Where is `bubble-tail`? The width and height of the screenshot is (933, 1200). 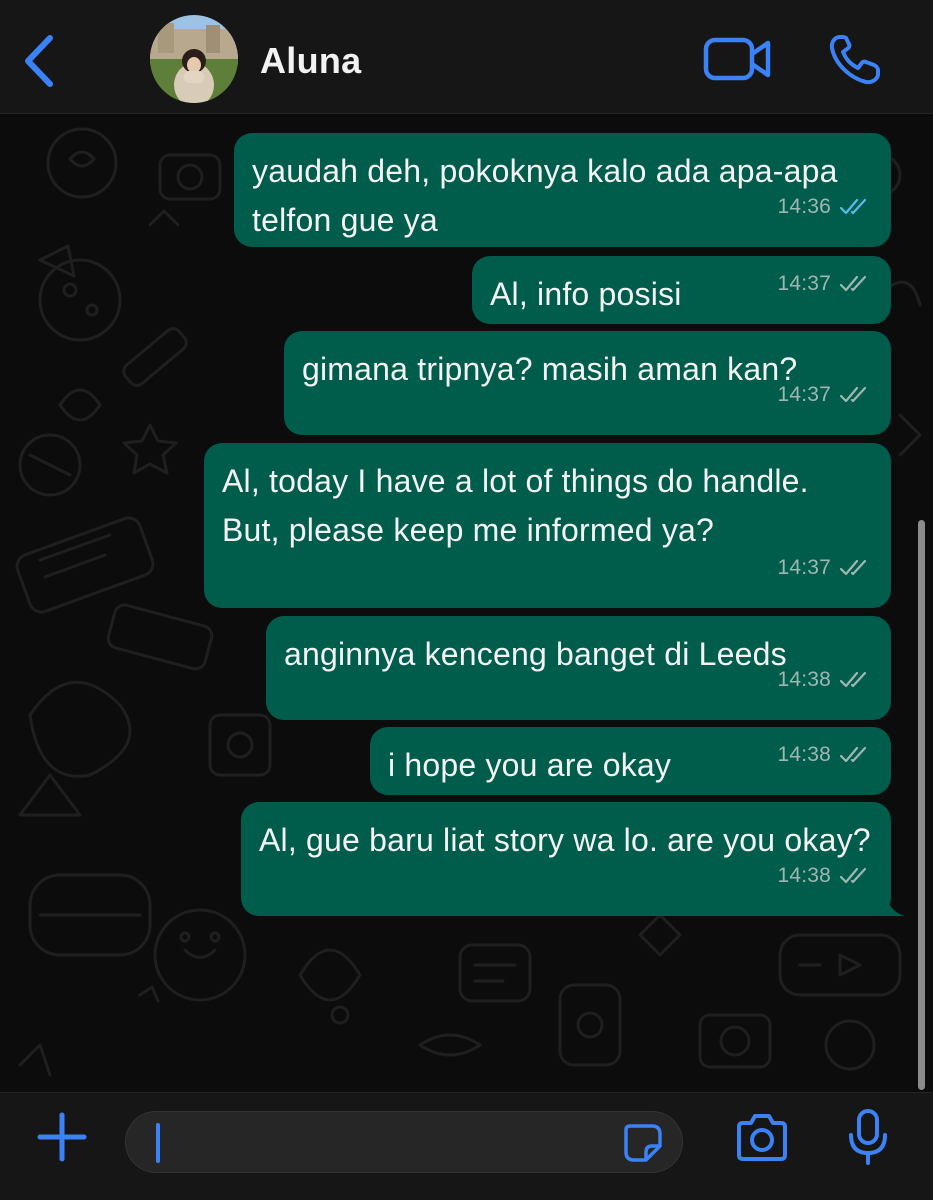 bubble-tail is located at coordinates (890, 904).